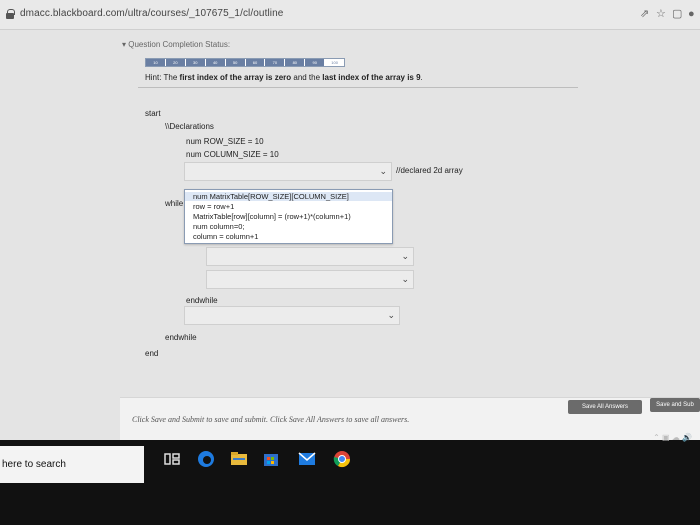 Image resolution: width=700 pixels, height=525 pixels. What do you see at coordinates (421, 77) in the screenshot?
I see `hint-suffix: .` at bounding box center [421, 77].